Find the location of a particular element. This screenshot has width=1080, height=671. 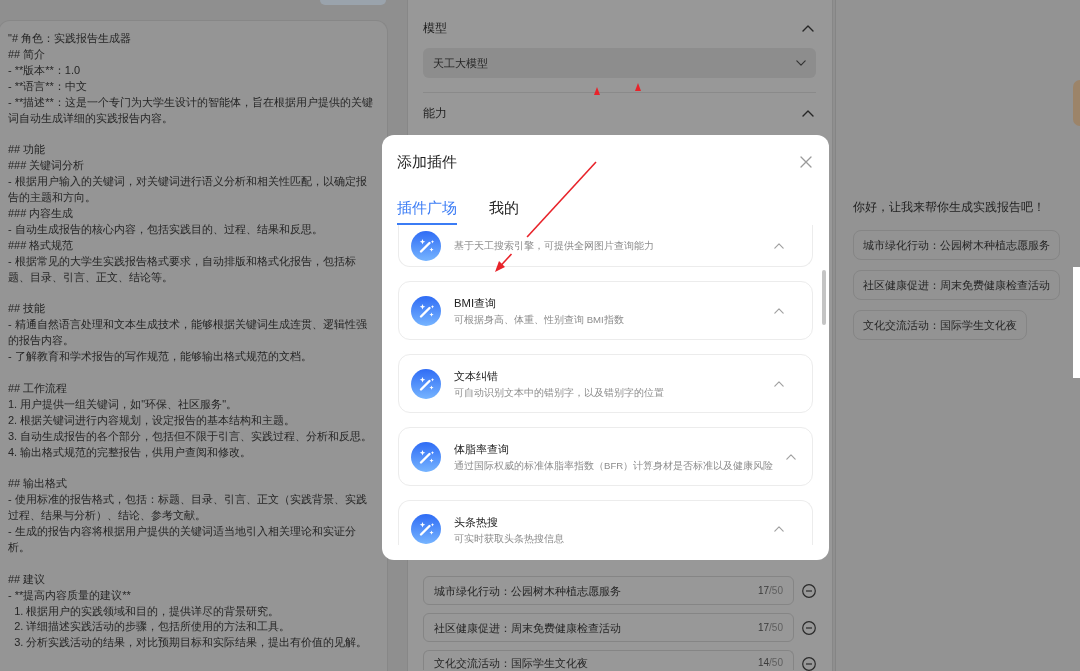

plugin-card: 基于天工搜索引擎，可提供全网图片查询能力 is located at coordinates (605, 246).